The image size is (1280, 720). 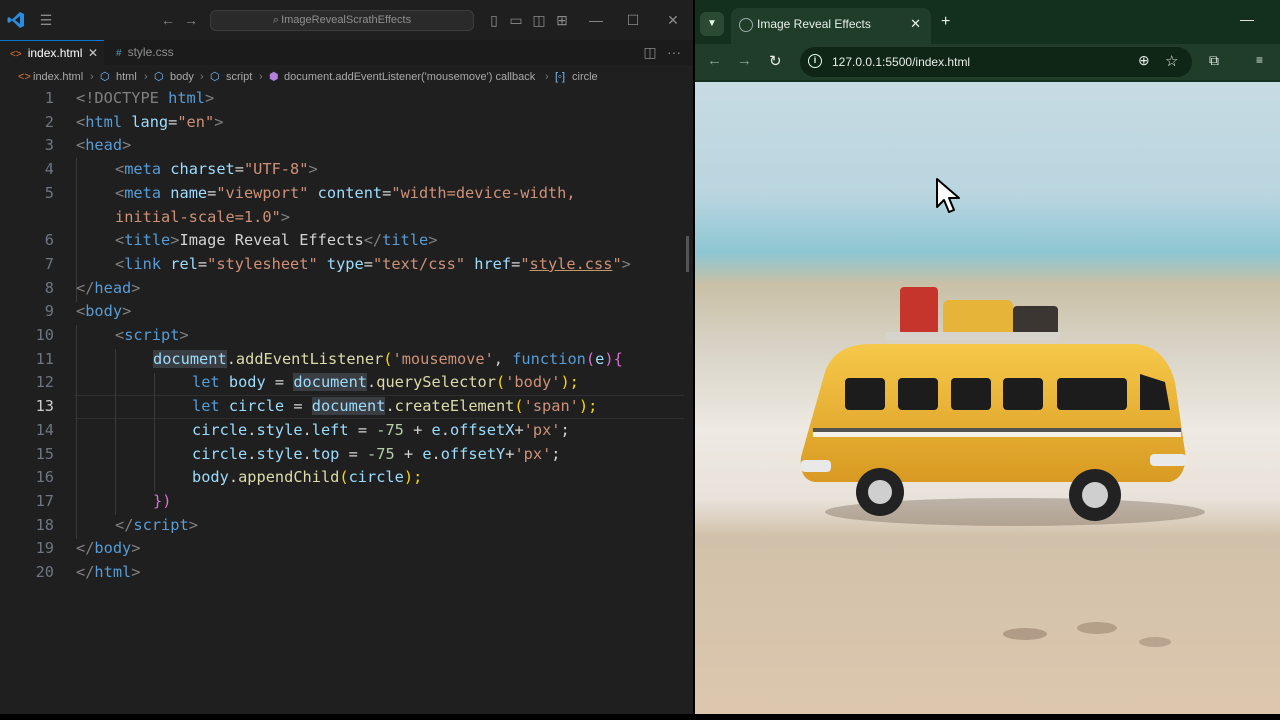 What do you see at coordinates (996, 62) in the screenshot?
I see `address-bar: i 127.0.0.1:5500/index.html ⊕ ☆` at bounding box center [996, 62].